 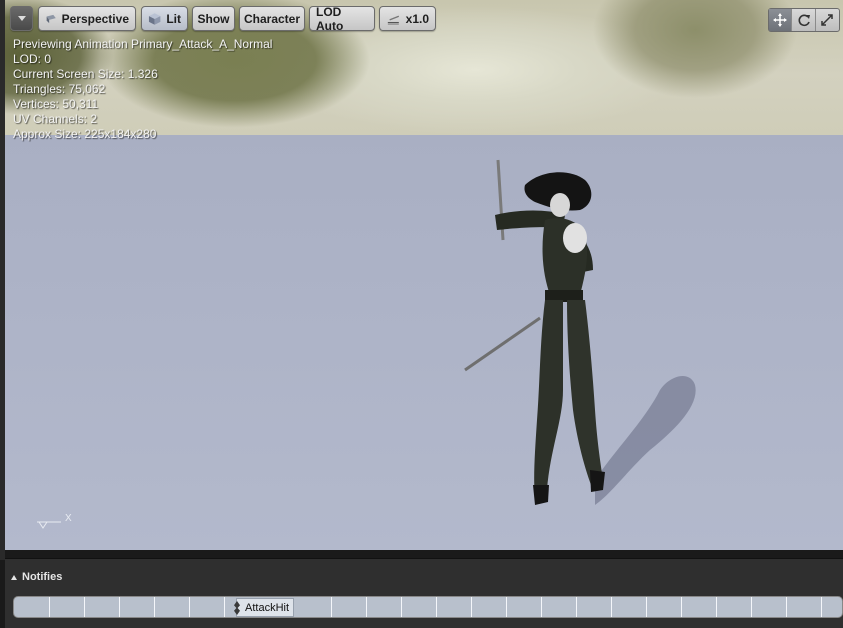 I want to click on rotate-button, so click(x=804, y=20).